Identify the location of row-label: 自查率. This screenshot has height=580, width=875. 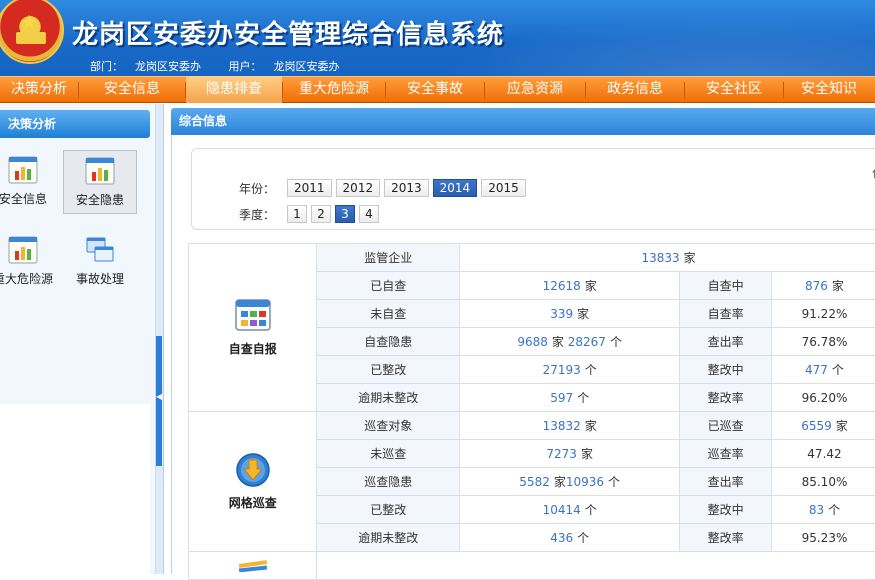
(726, 314).